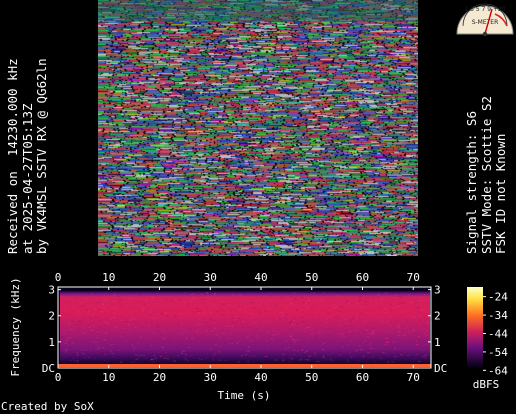 The height and width of the screenshot is (414, 516). What do you see at coordinates (437, 290) in the screenshot?
I see `y-tick-right-label: 3` at bounding box center [437, 290].